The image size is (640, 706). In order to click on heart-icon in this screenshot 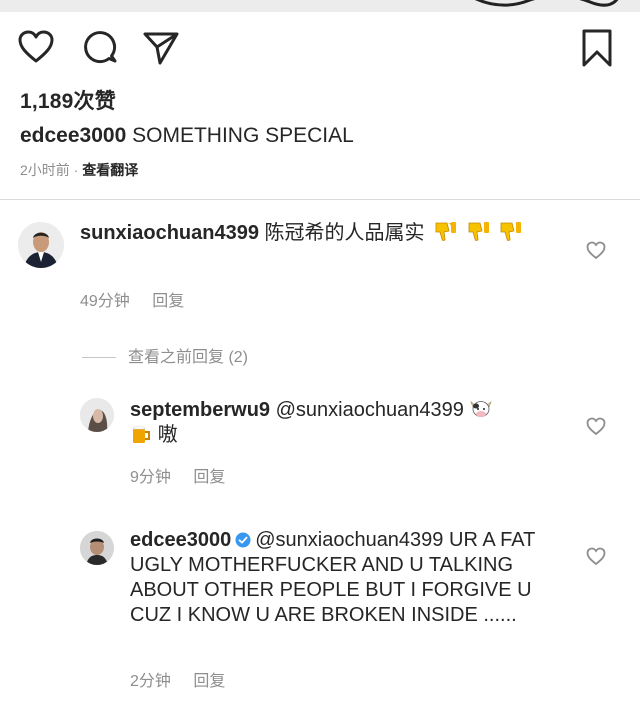, I will do `click(36, 47)`.